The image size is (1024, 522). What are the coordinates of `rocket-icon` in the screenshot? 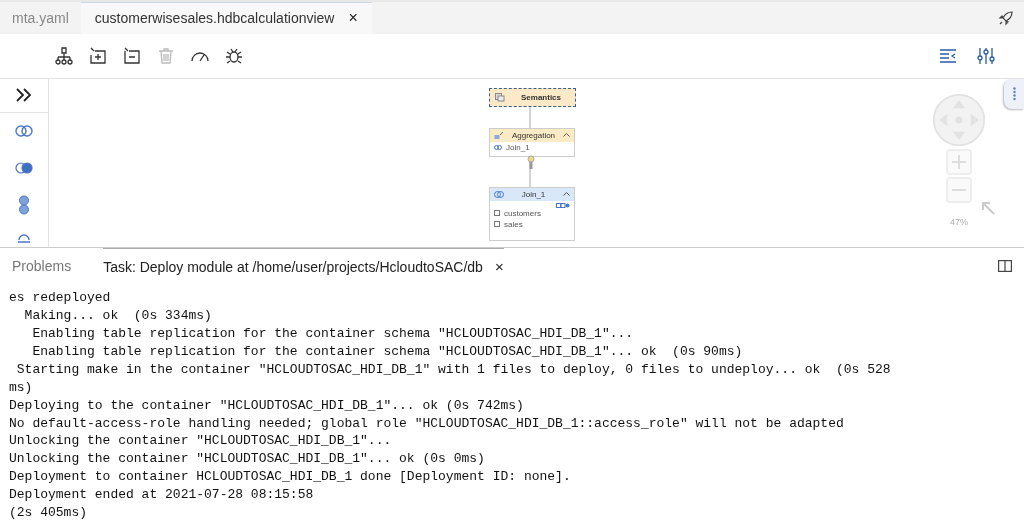 It's located at (1006, 17).